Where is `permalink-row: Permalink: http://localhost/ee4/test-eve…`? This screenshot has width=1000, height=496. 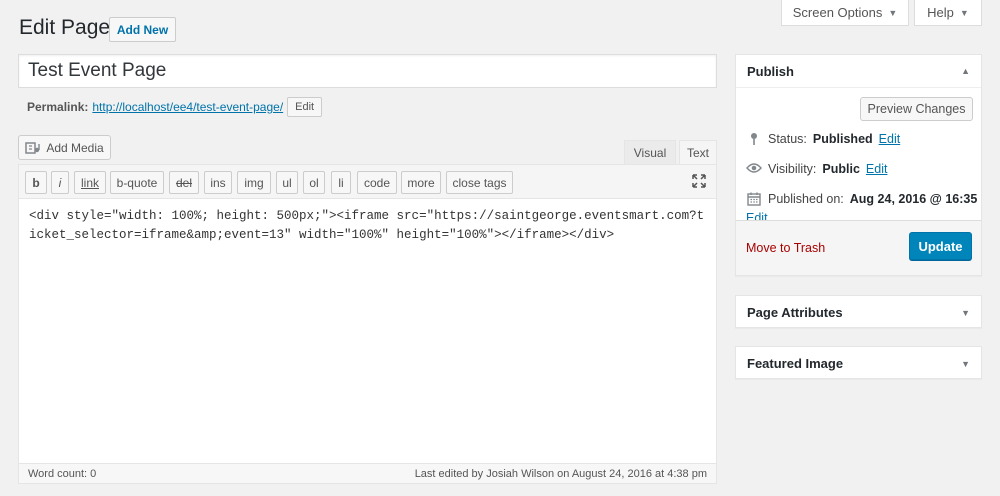 permalink-row: Permalink: http://localhost/ee4/test-eve… is located at coordinates (175, 107).